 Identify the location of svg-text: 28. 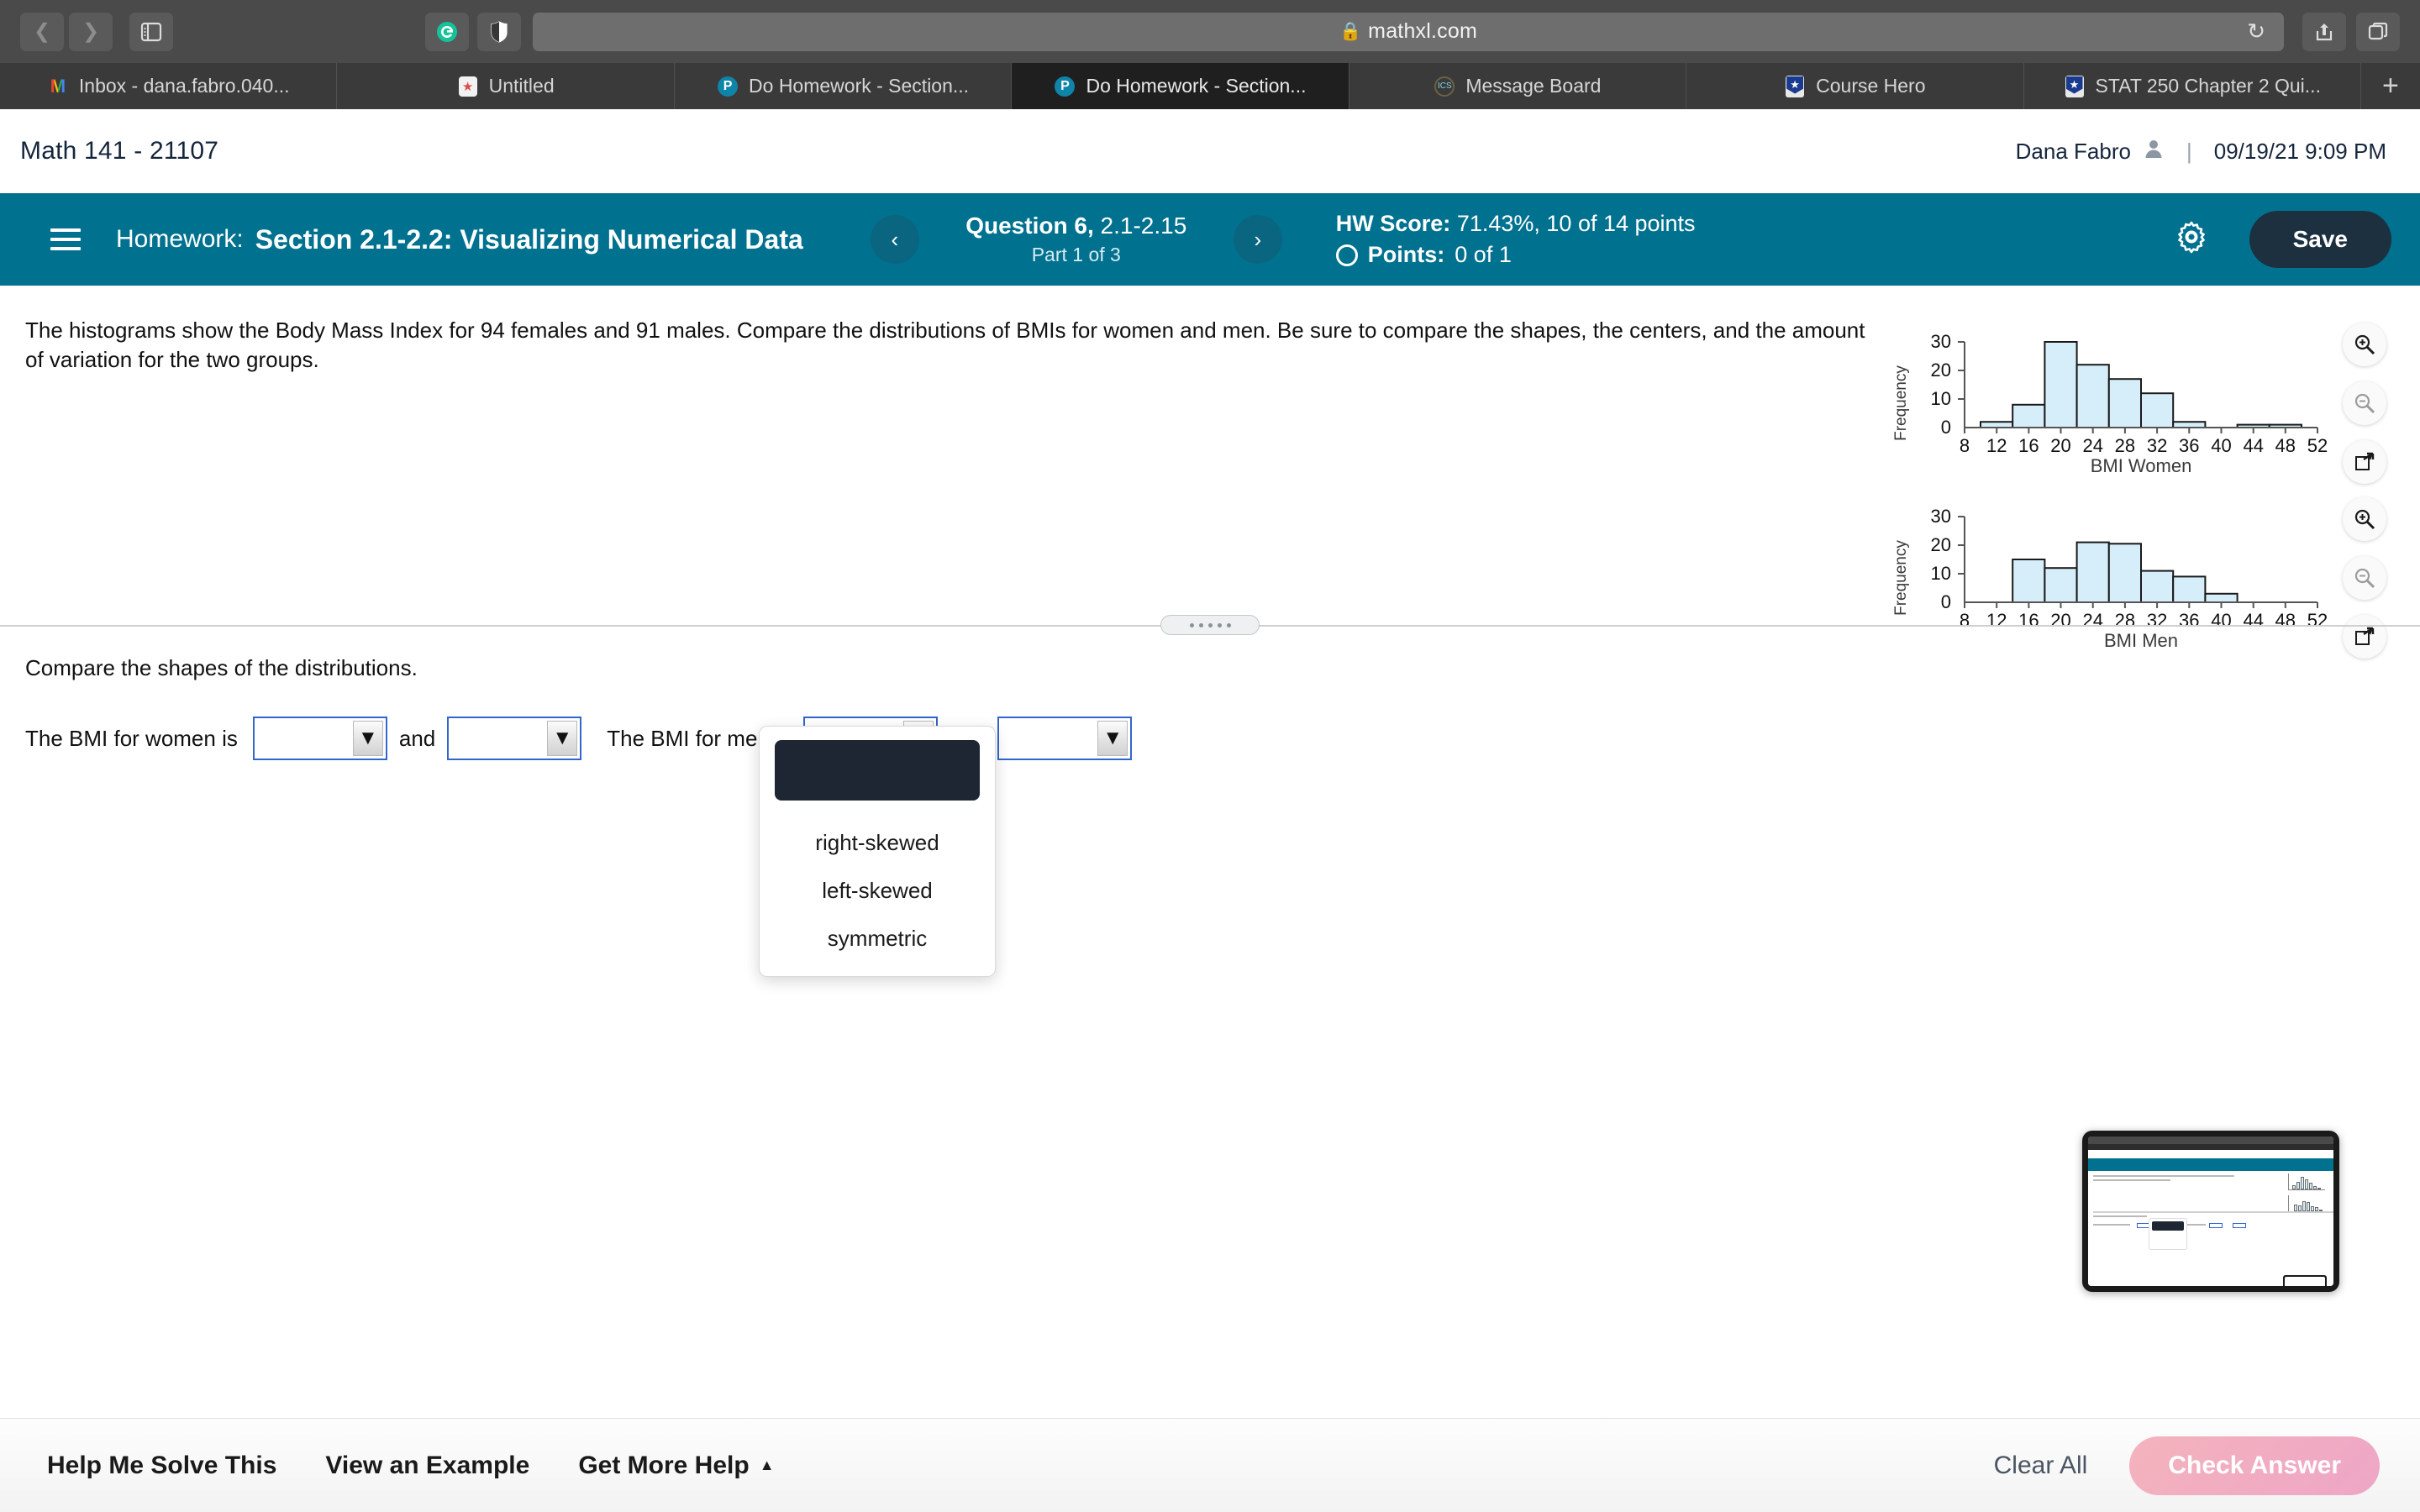
(2125, 445).